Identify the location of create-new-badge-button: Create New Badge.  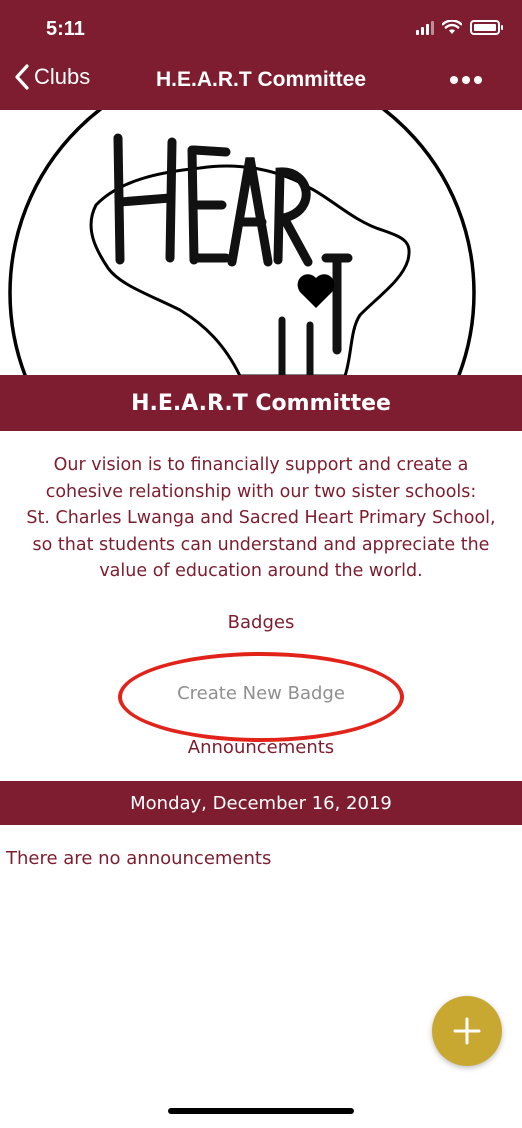
(261, 693).